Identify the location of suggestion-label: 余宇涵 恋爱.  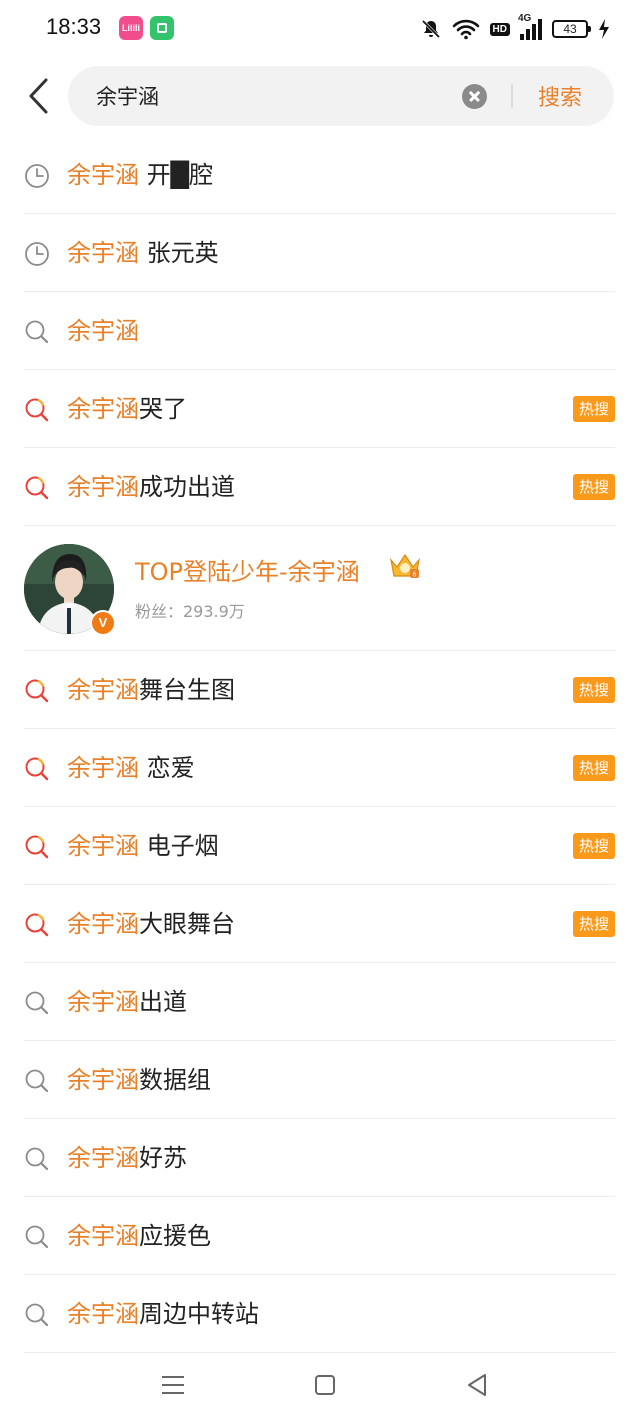
(131, 768).